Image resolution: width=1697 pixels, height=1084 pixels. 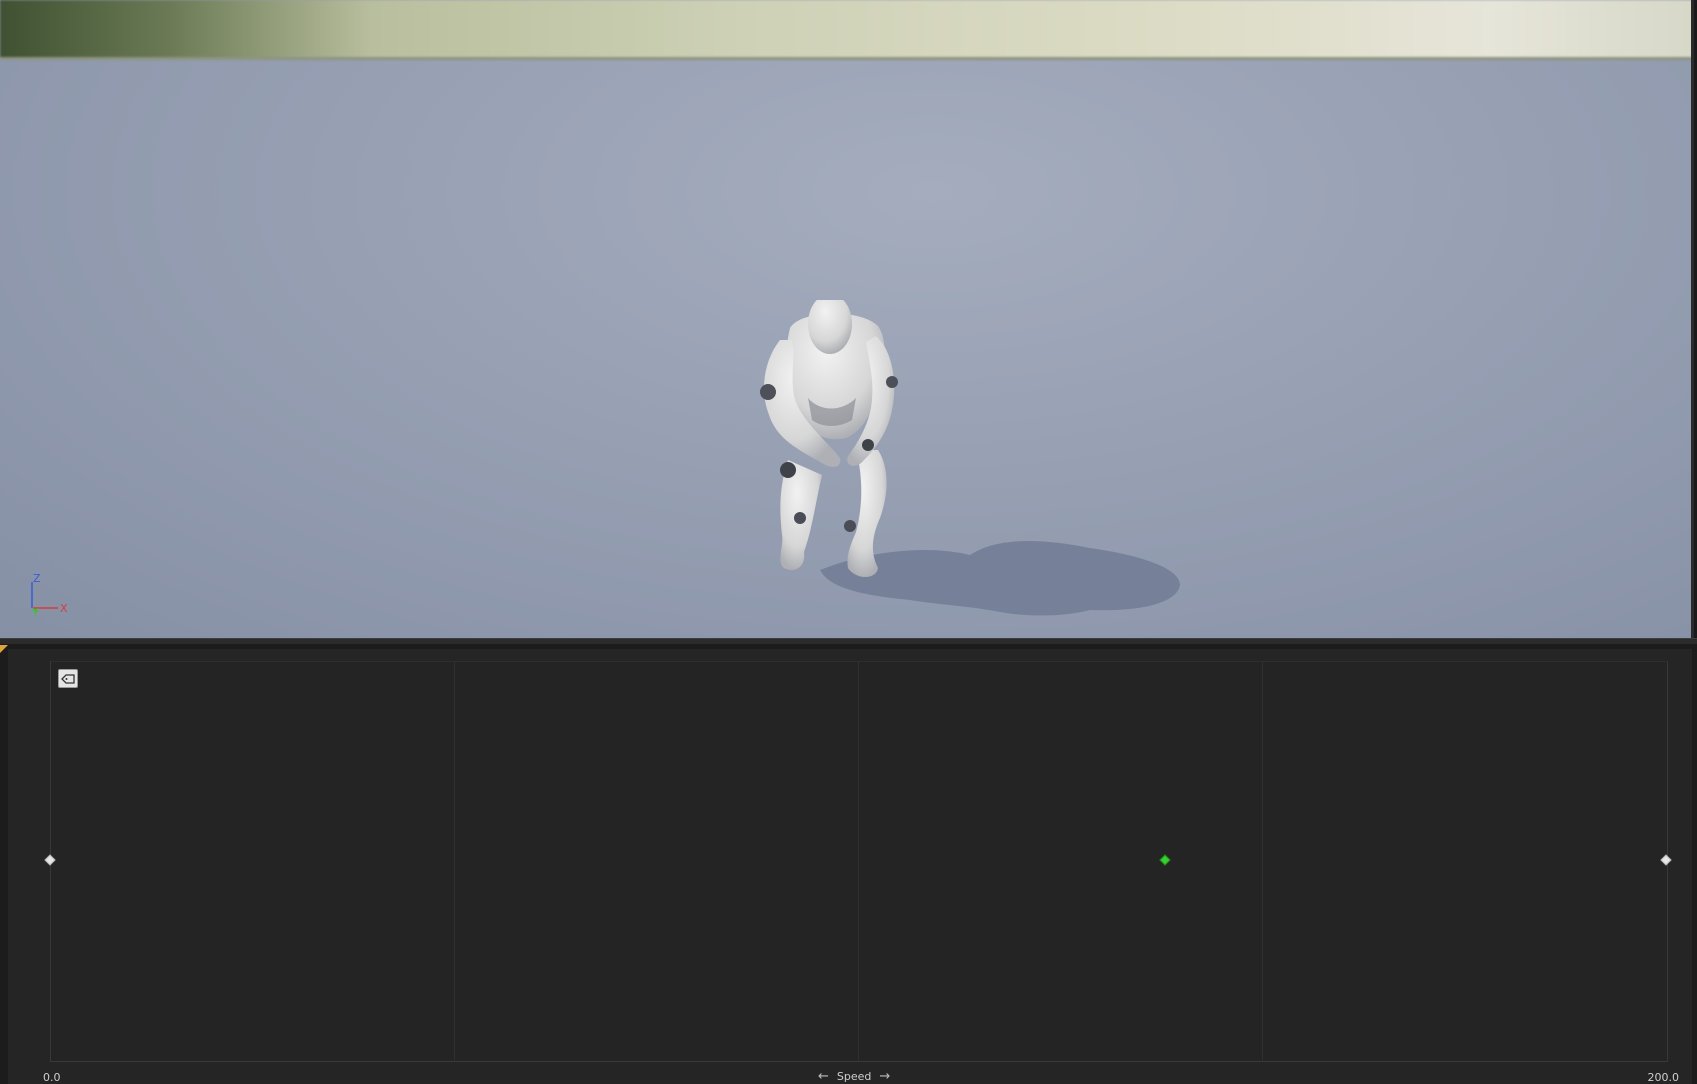 I want to click on left-arrow-icon: ←, so click(x=823, y=1076).